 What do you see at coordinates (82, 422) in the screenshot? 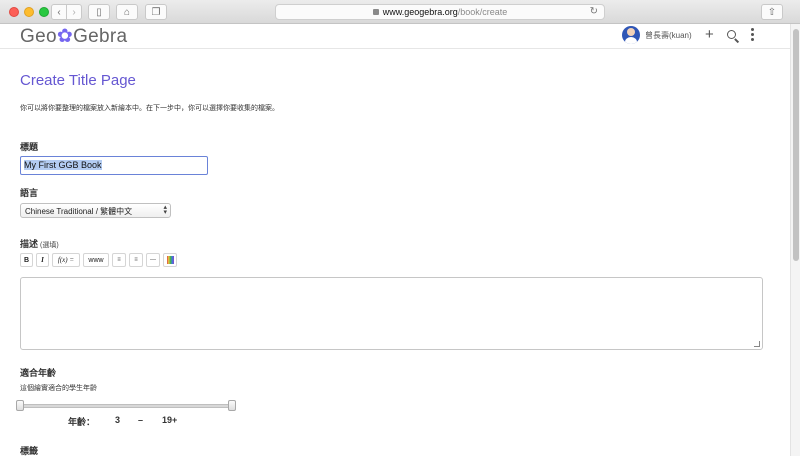
I see `age-caption: 年齡：` at bounding box center [82, 422].